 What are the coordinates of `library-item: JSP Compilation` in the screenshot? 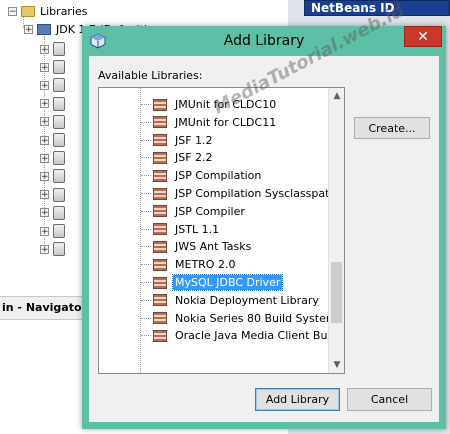 It's located at (202, 175).